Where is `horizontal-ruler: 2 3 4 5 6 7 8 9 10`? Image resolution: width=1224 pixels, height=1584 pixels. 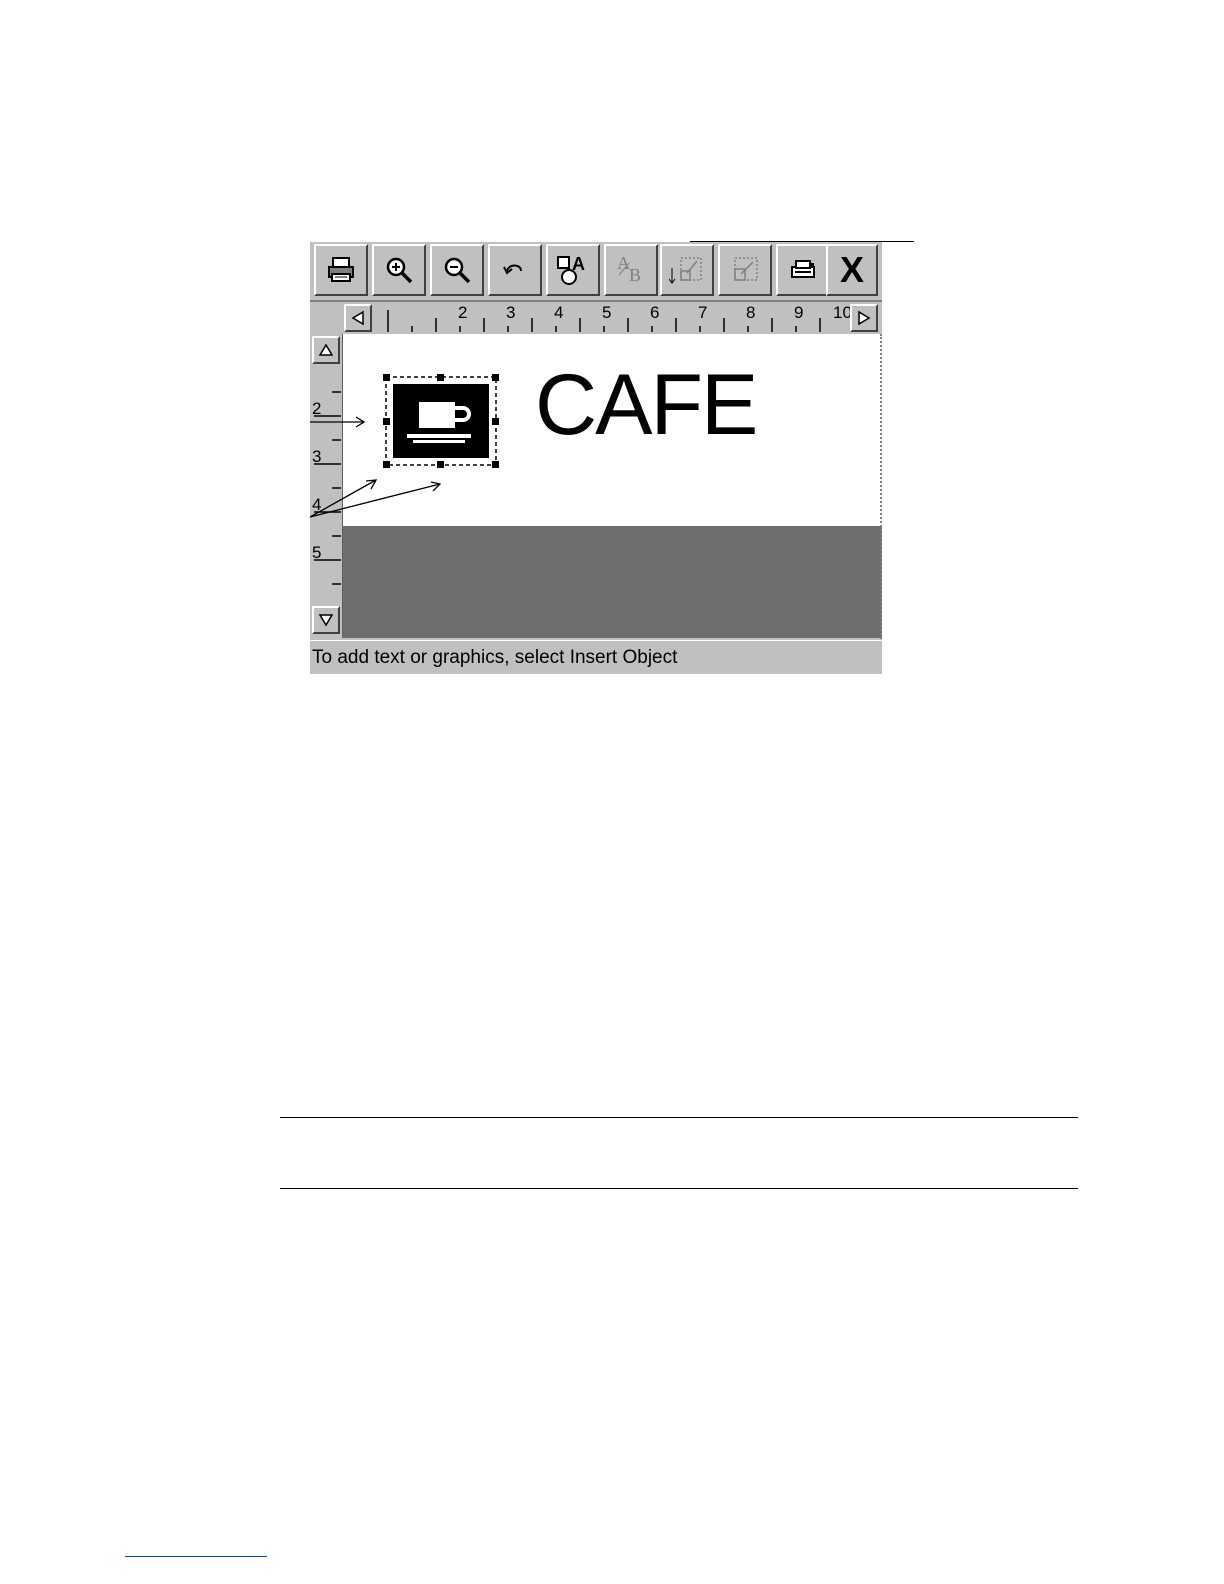 horizontal-ruler: 2 3 4 5 6 7 8 9 10 is located at coordinates (612, 318).